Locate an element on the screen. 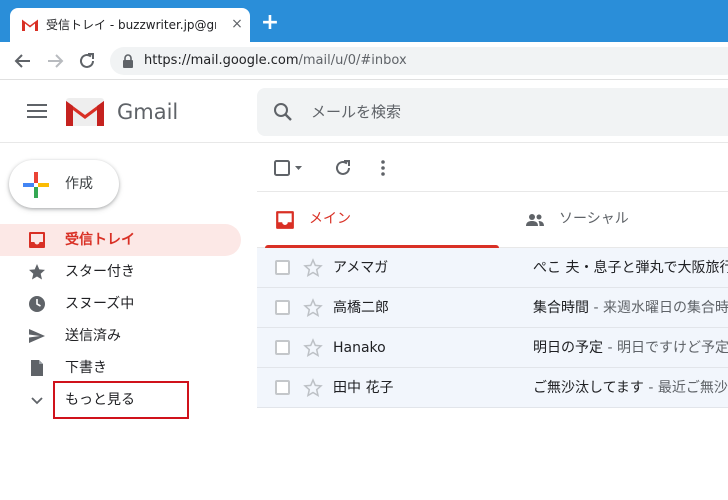 This screenshot has height=500, width=728. subject-text: 集合時間 is located at coordinates (561, 308).